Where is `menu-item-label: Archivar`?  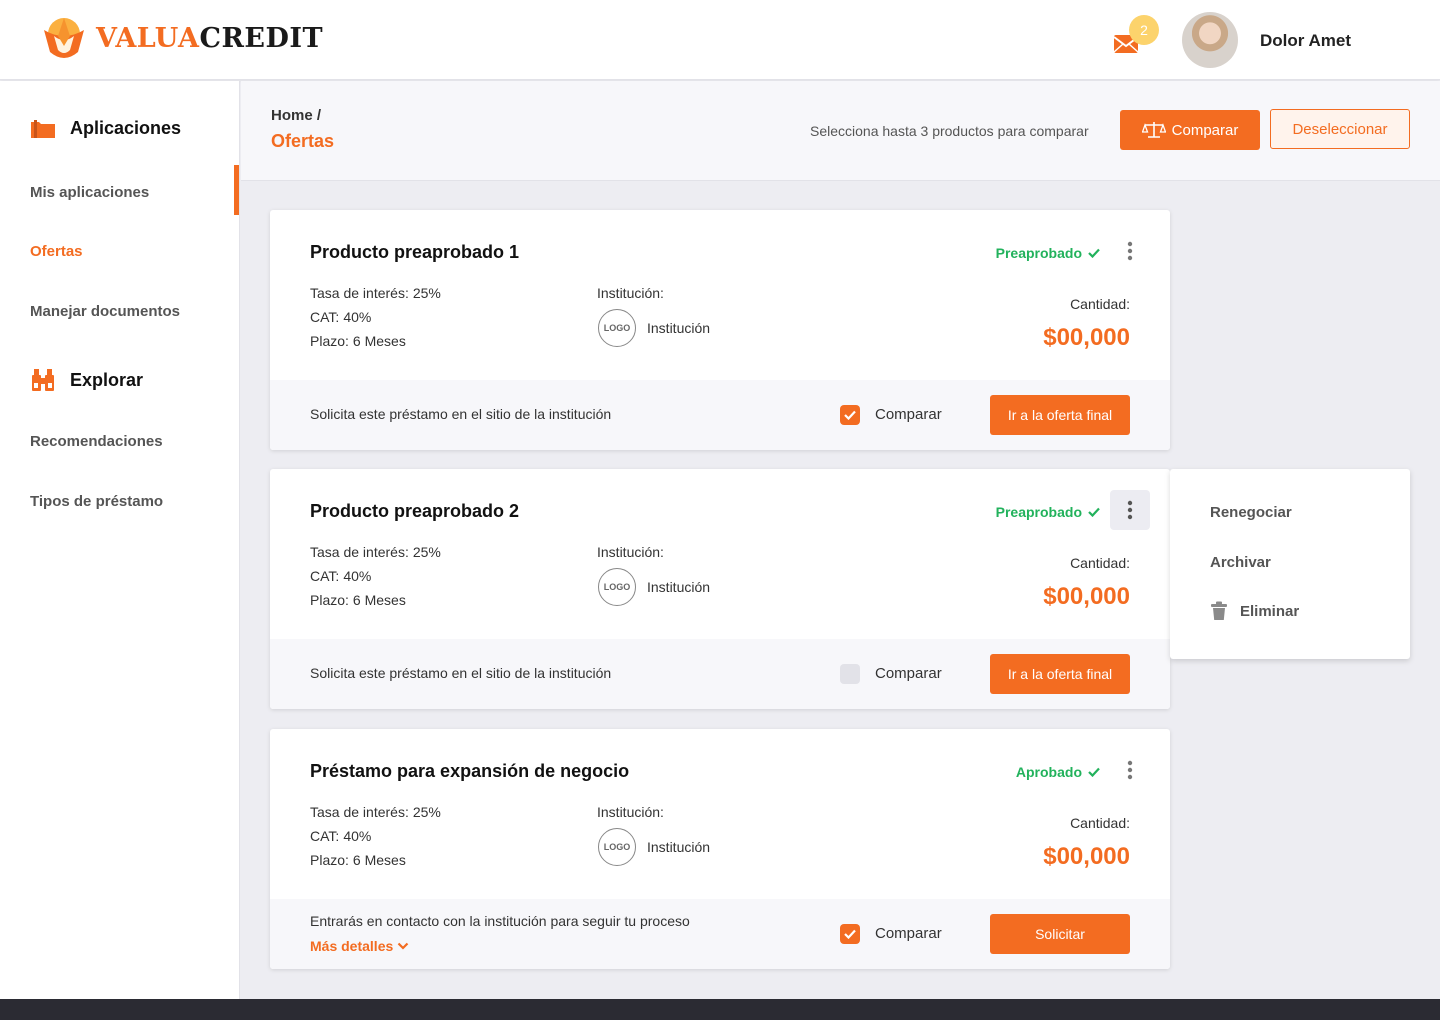 menu-item-label: Archivar is located at coordinates (1240, 562).